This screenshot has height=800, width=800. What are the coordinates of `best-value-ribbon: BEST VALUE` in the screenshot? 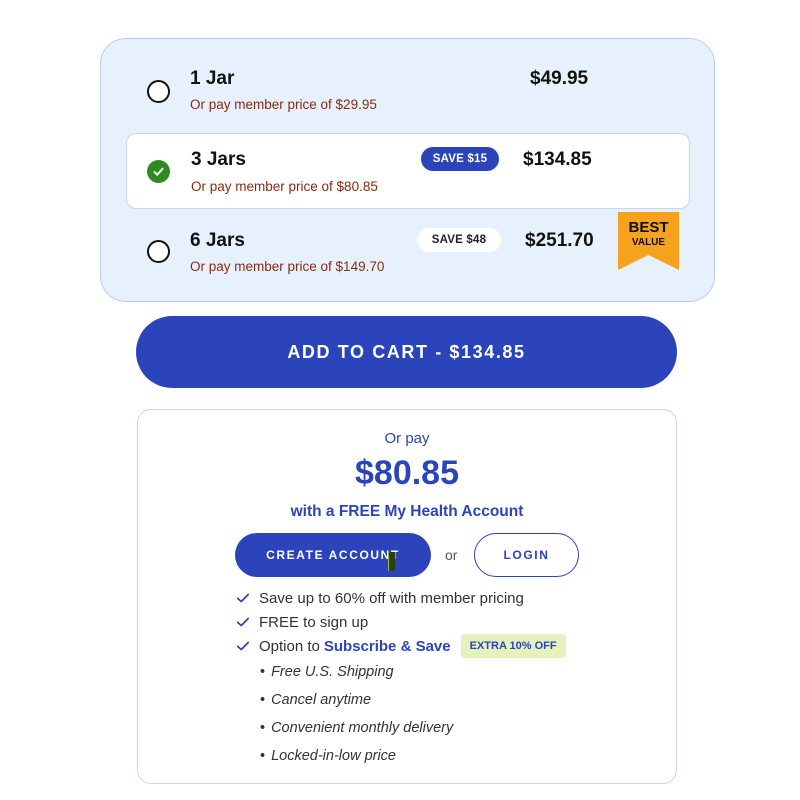 It's located at (648, 241).